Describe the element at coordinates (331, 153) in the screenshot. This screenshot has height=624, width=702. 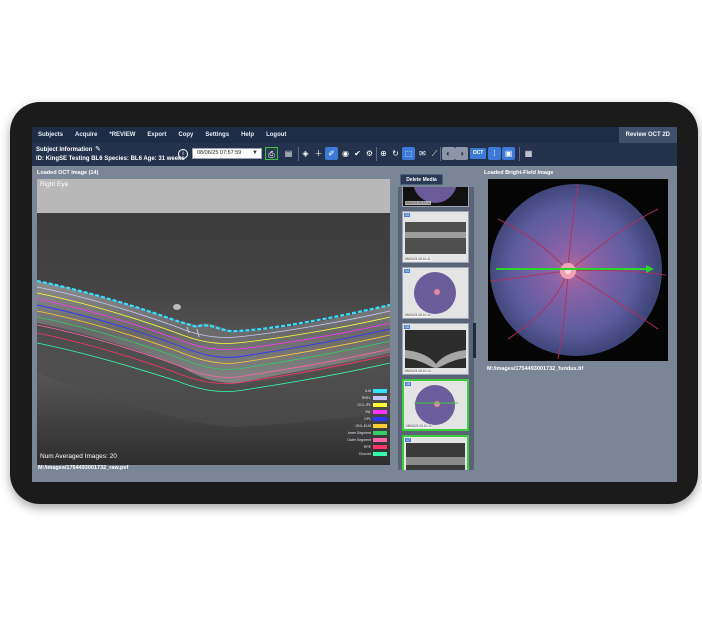
I see `marker-icon: ✐` at that location.